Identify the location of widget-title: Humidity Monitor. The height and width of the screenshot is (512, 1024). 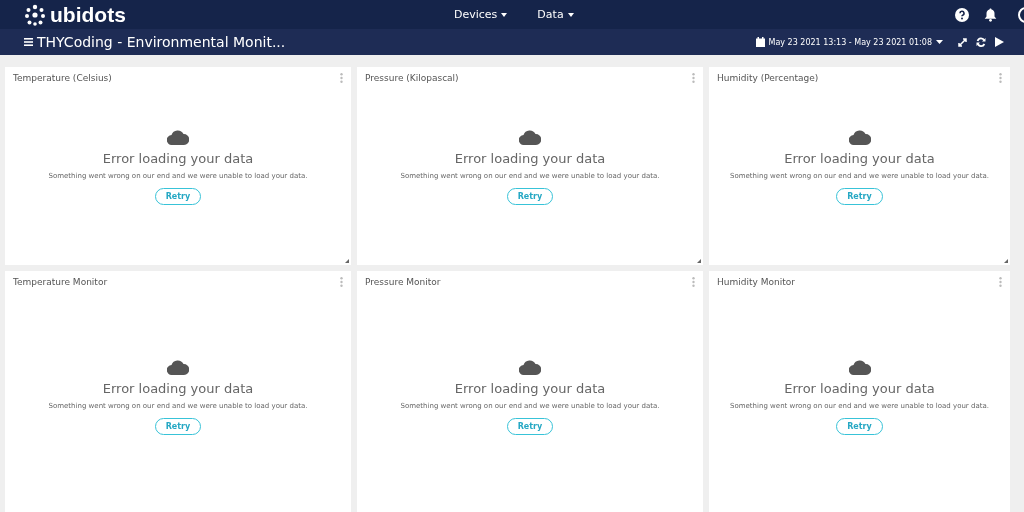
(756, 282).